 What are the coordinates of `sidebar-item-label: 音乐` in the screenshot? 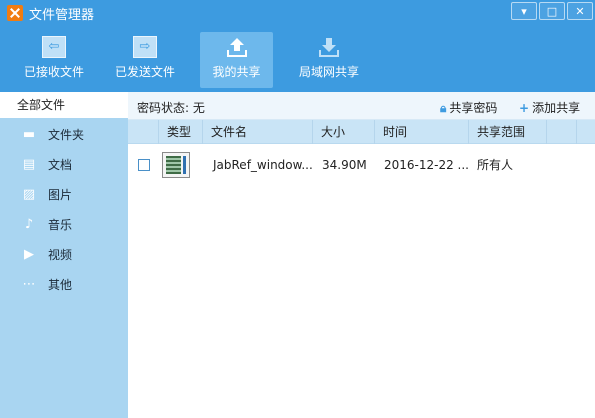 It's located at (60, 225).